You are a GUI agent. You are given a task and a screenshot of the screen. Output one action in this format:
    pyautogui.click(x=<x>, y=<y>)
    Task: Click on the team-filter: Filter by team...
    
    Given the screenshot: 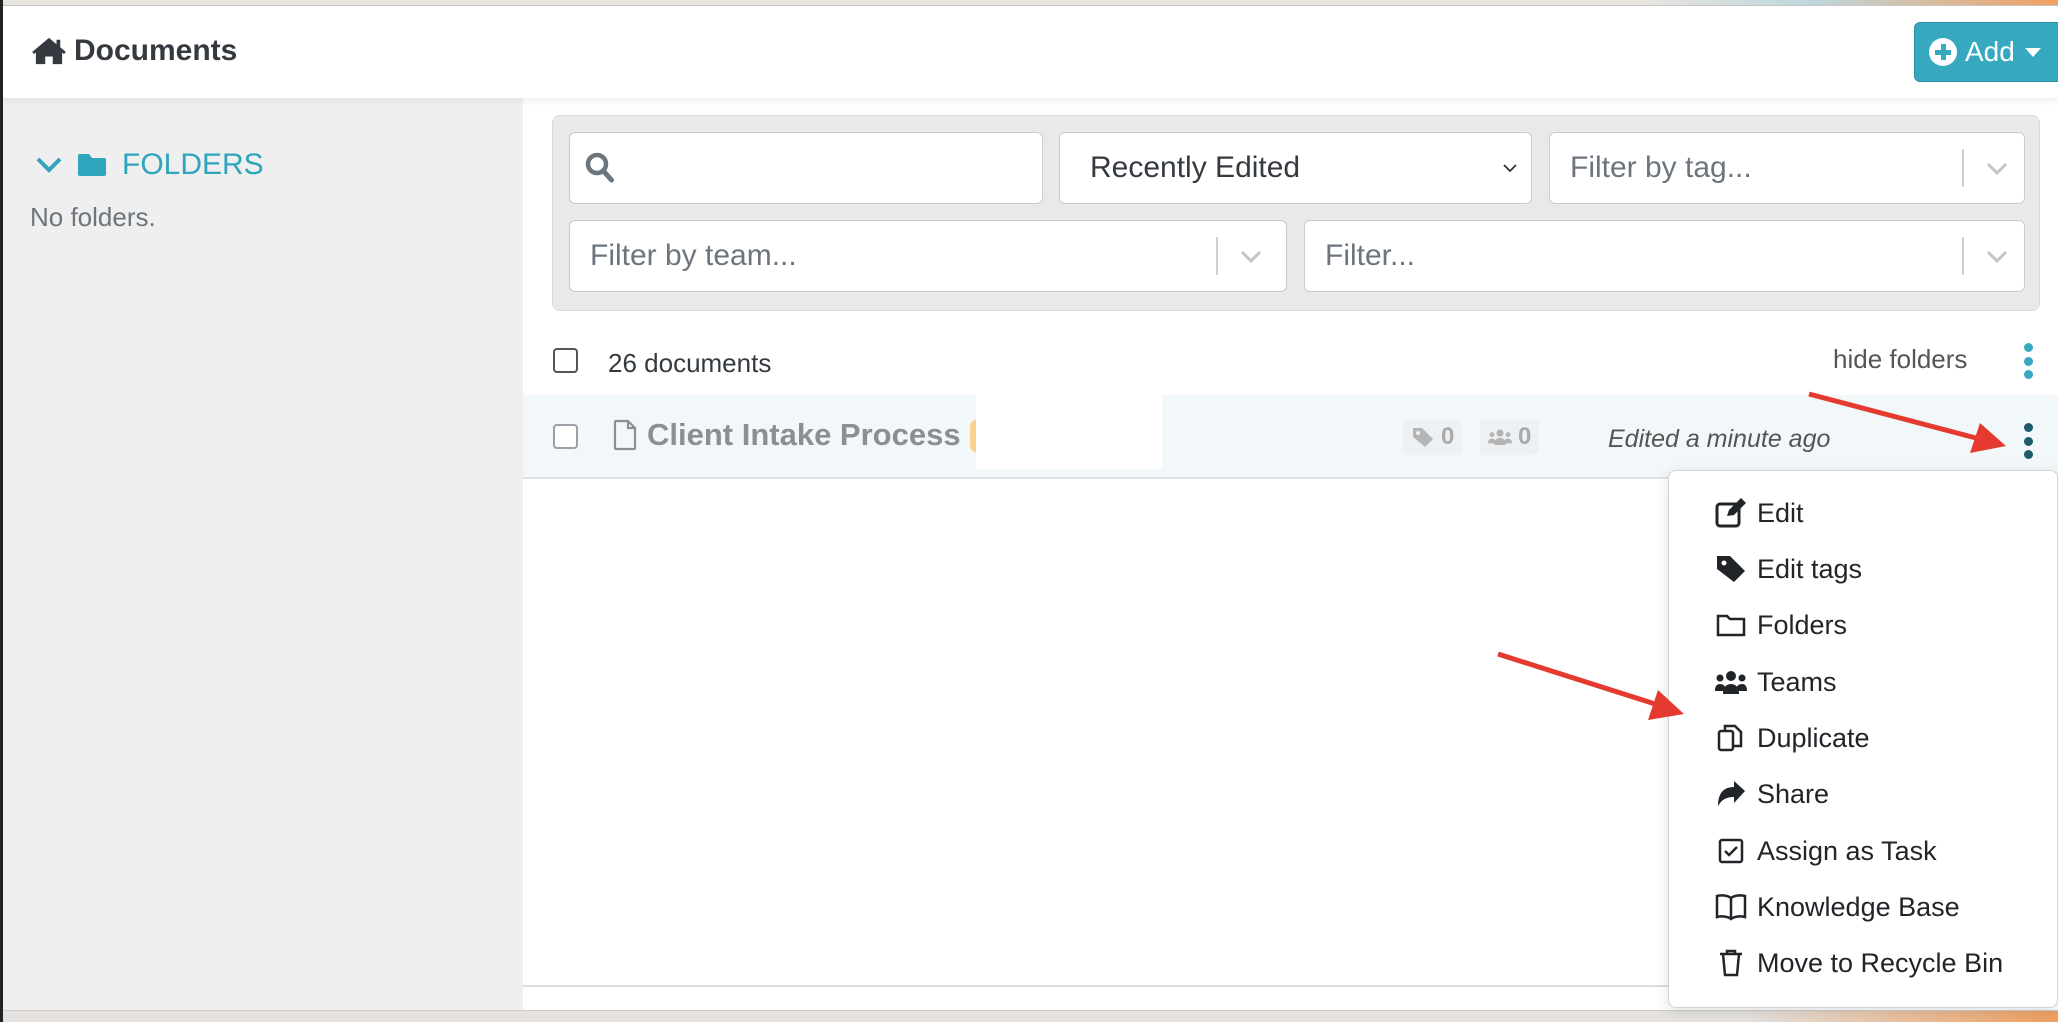 What is the action you would take?
    pyautogui.click(x=928, y=256)
    